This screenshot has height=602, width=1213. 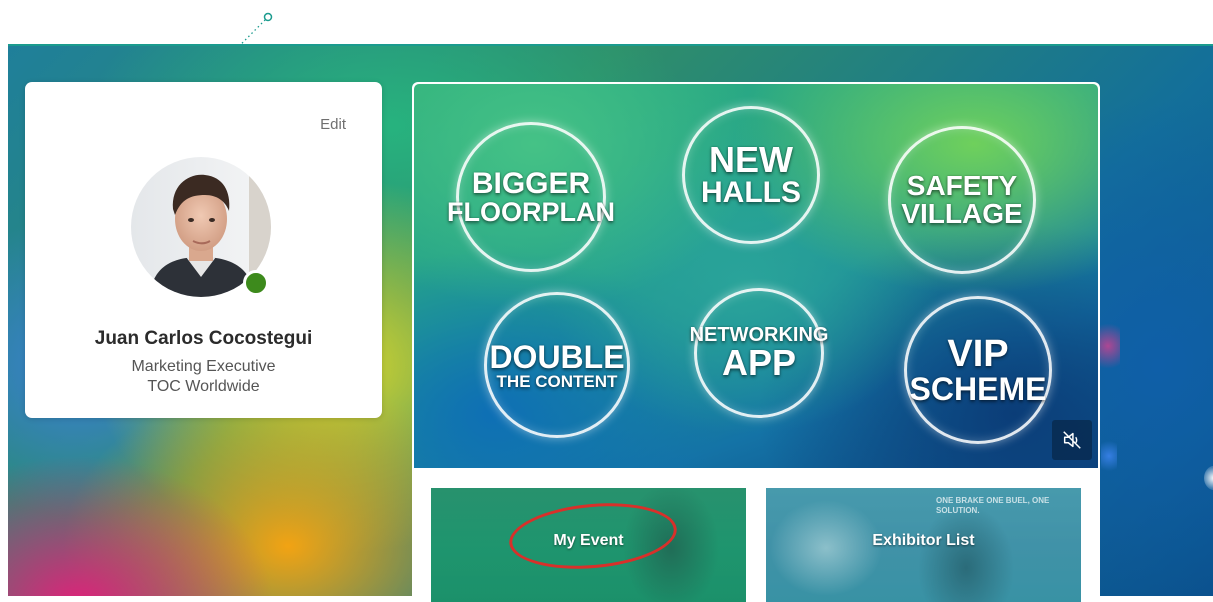 I want to click on online-status-indicator, so click(x=256, y=283).